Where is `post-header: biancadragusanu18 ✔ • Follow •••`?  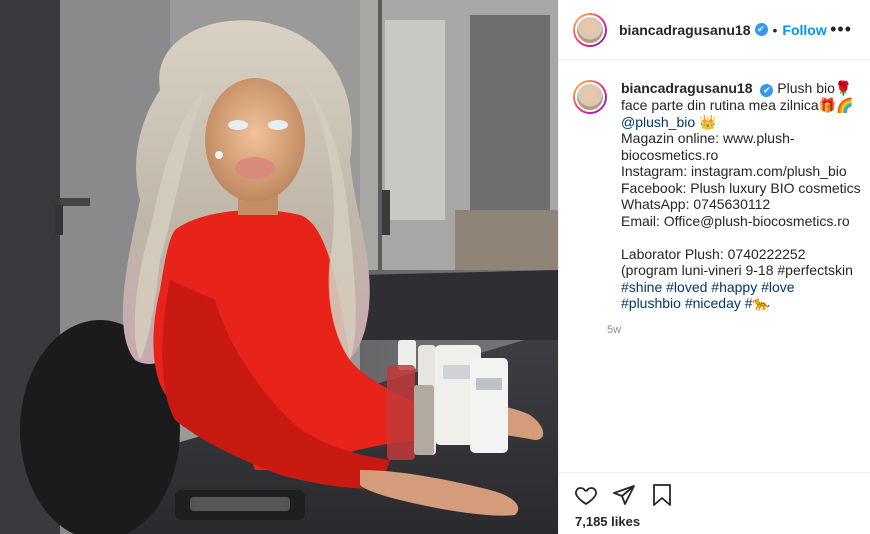 post-header: biancadragusanu18 ✔ • Follow ••• is located at coordinates (714, 30).